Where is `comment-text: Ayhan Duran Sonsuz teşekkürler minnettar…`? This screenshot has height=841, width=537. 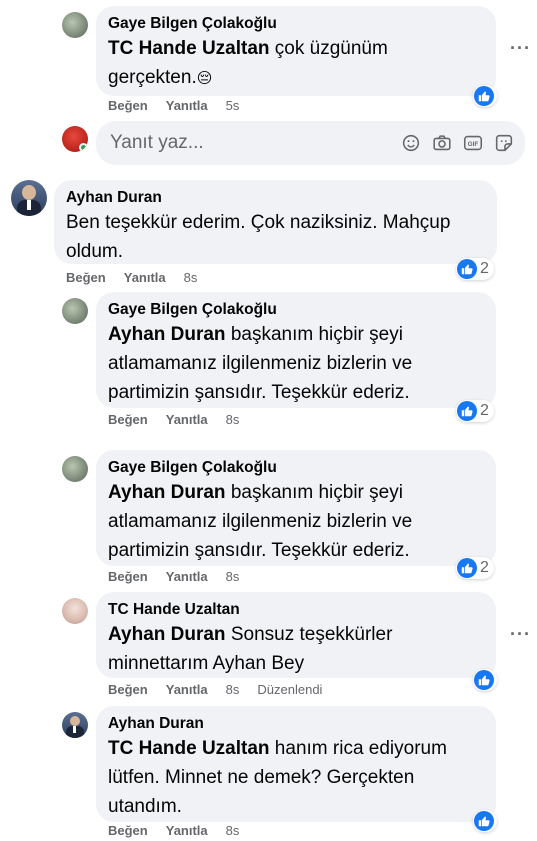 comment-text: Ayhan Duran Sonsuz teşekkürler minnettar… is located at coordinates (250, 649).